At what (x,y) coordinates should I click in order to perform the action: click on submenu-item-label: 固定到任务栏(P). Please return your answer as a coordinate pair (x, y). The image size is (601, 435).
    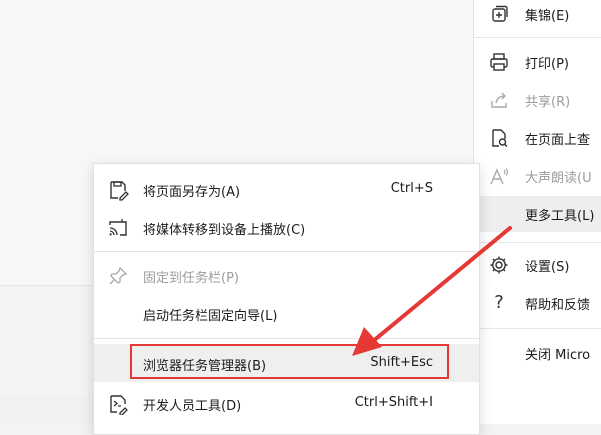
    Looking at the image, I should click on (191, 278).